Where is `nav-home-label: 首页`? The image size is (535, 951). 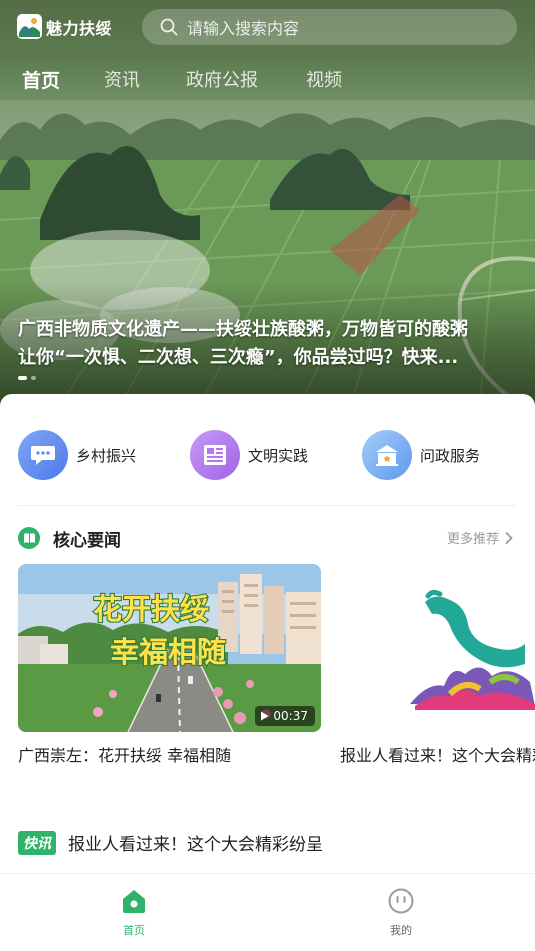
nav-home-label: 首页 is located at coordinates (134, 930).